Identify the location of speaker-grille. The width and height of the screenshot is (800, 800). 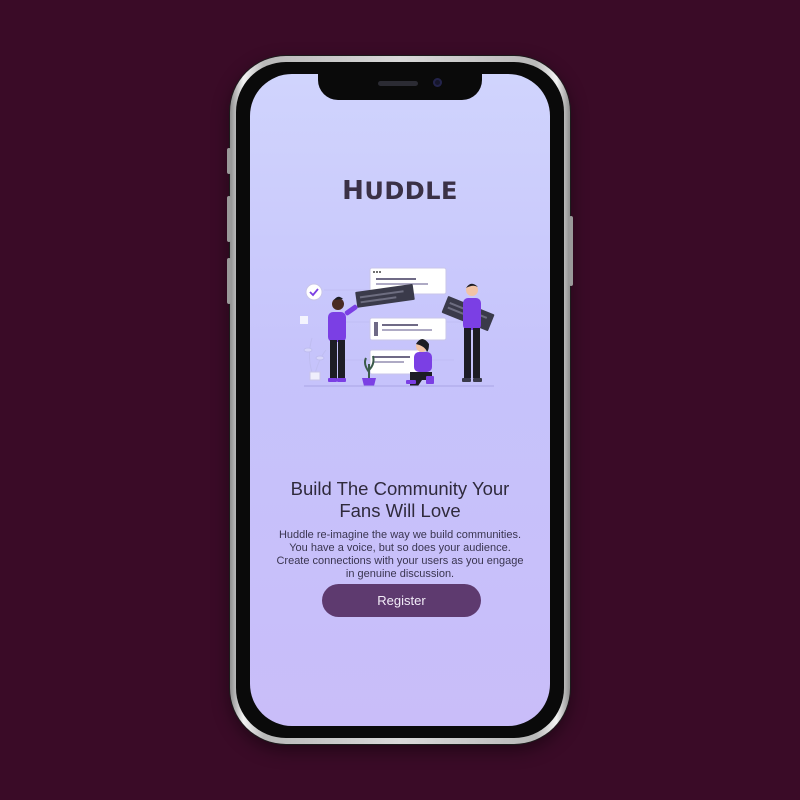
(398, 83).